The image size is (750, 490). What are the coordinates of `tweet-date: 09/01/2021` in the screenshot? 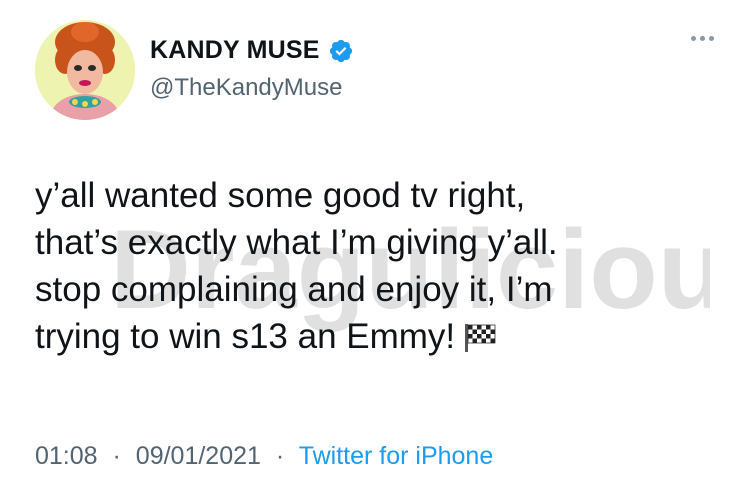 It's located at (198, 456).